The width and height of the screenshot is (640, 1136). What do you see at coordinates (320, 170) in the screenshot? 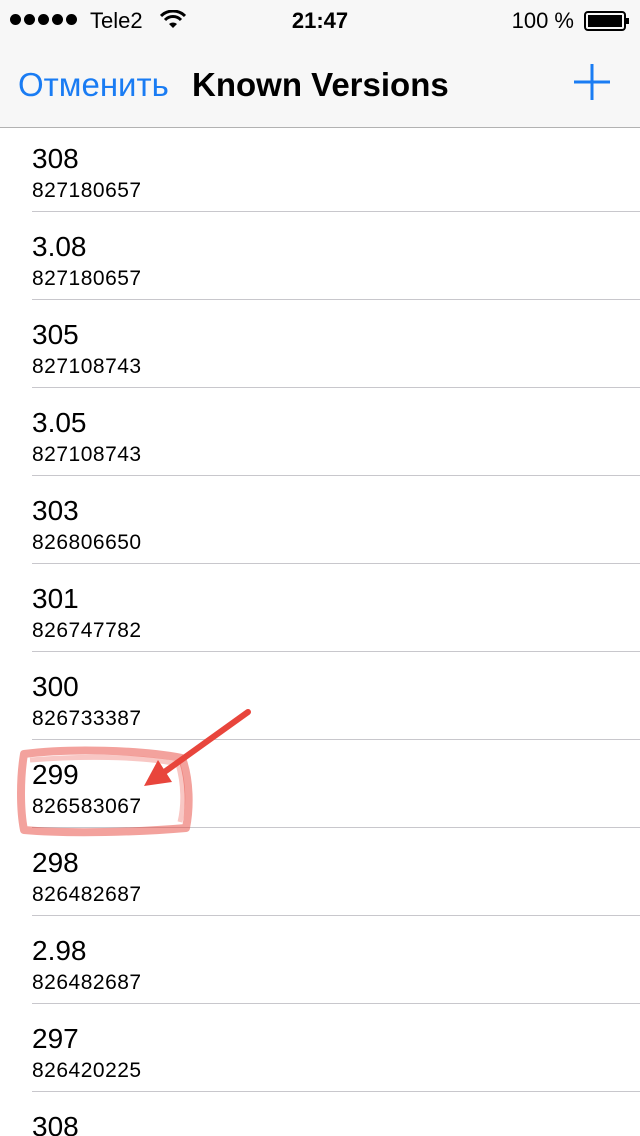
I see `list-item: 308 827180657` at bounding box center [320, 170].